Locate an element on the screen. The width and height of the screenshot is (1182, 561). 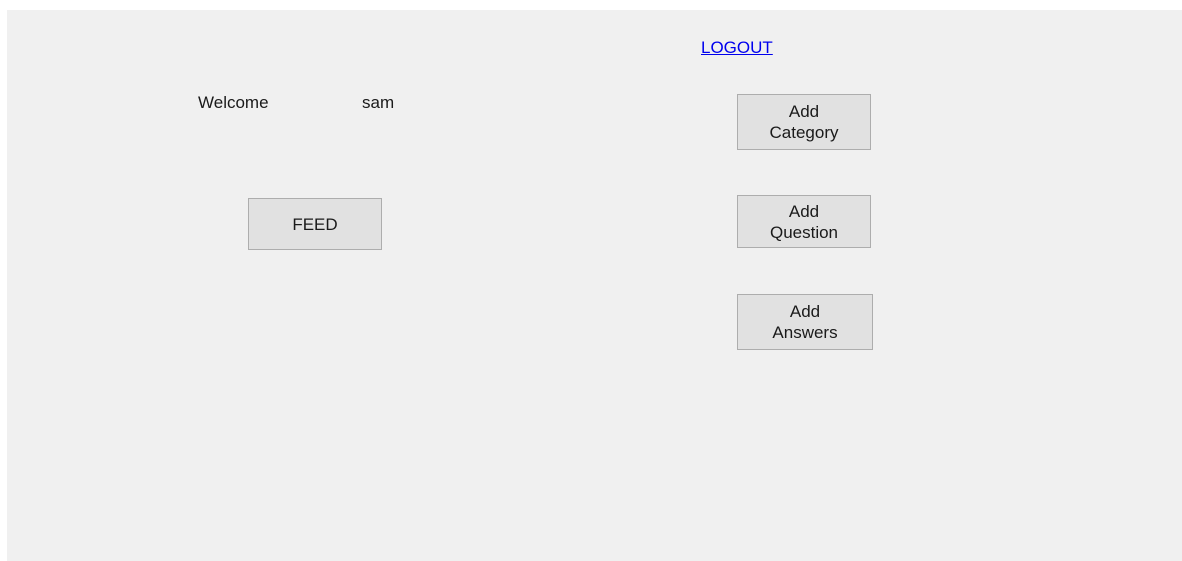
welcome-label: Welcome is located at coordinates (233, 102).